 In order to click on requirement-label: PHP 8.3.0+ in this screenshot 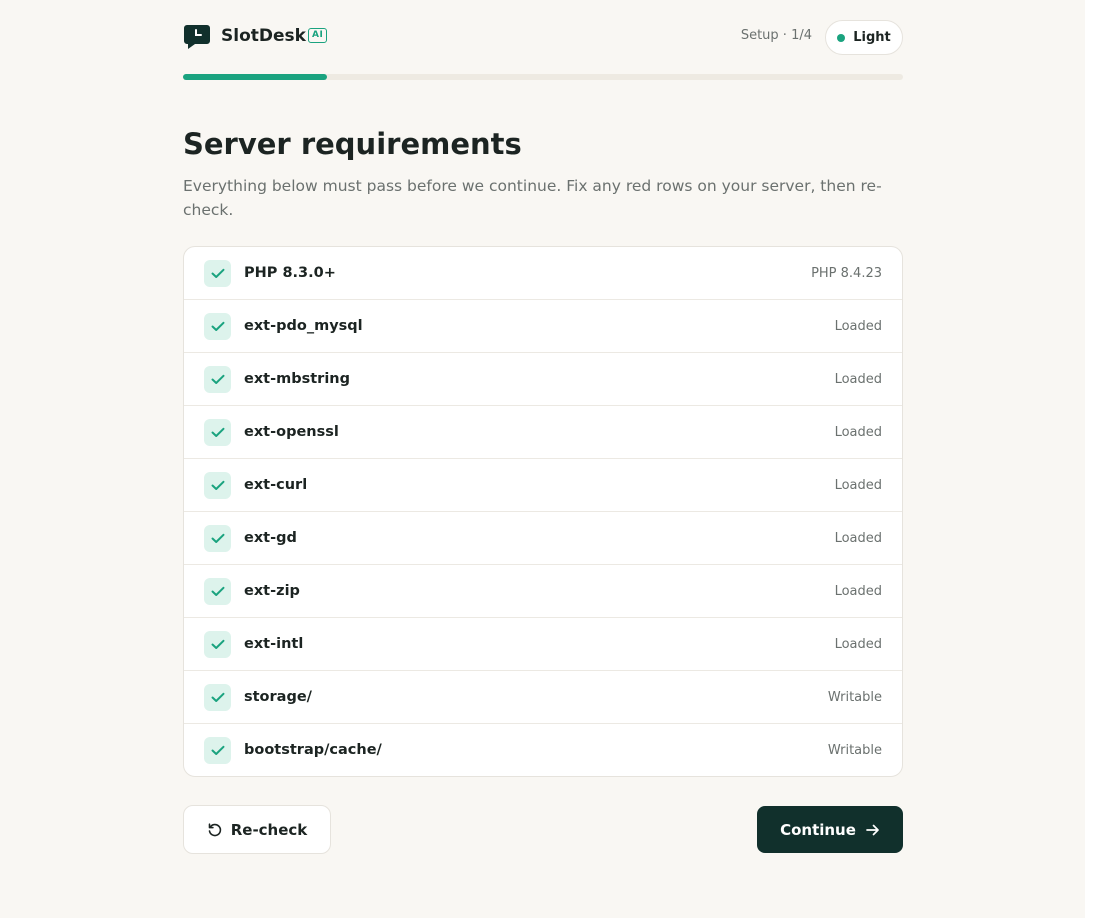, I will do `click(290, 273)`.